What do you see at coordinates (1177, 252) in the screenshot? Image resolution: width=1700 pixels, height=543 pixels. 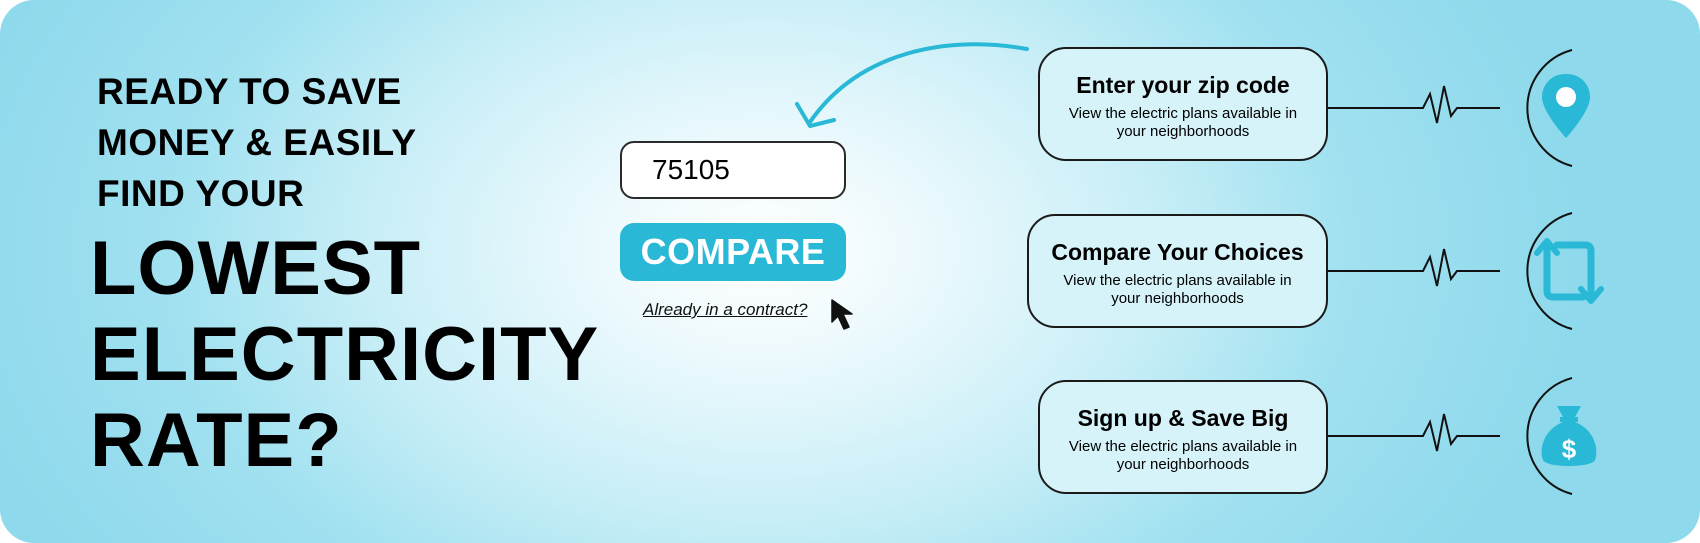 I see `step-title: Compare Your Choices` at bounding box center [1177, 252].